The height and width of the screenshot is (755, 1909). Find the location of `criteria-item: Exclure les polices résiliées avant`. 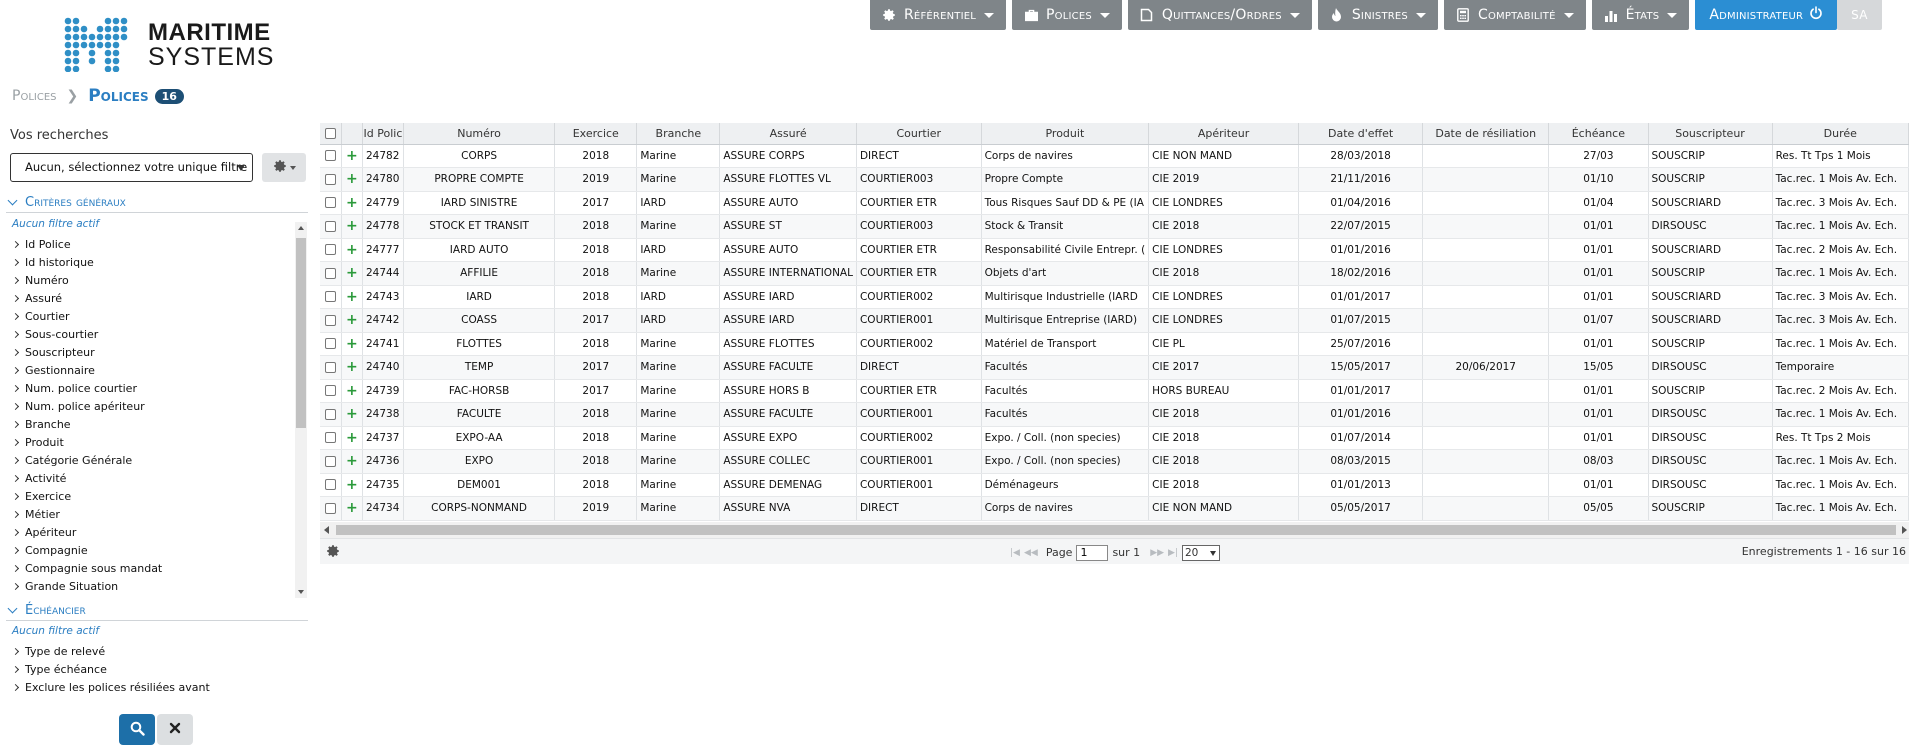

criteria-item: Exclure les polices résiliées avant is located at coordinates (158, 687).